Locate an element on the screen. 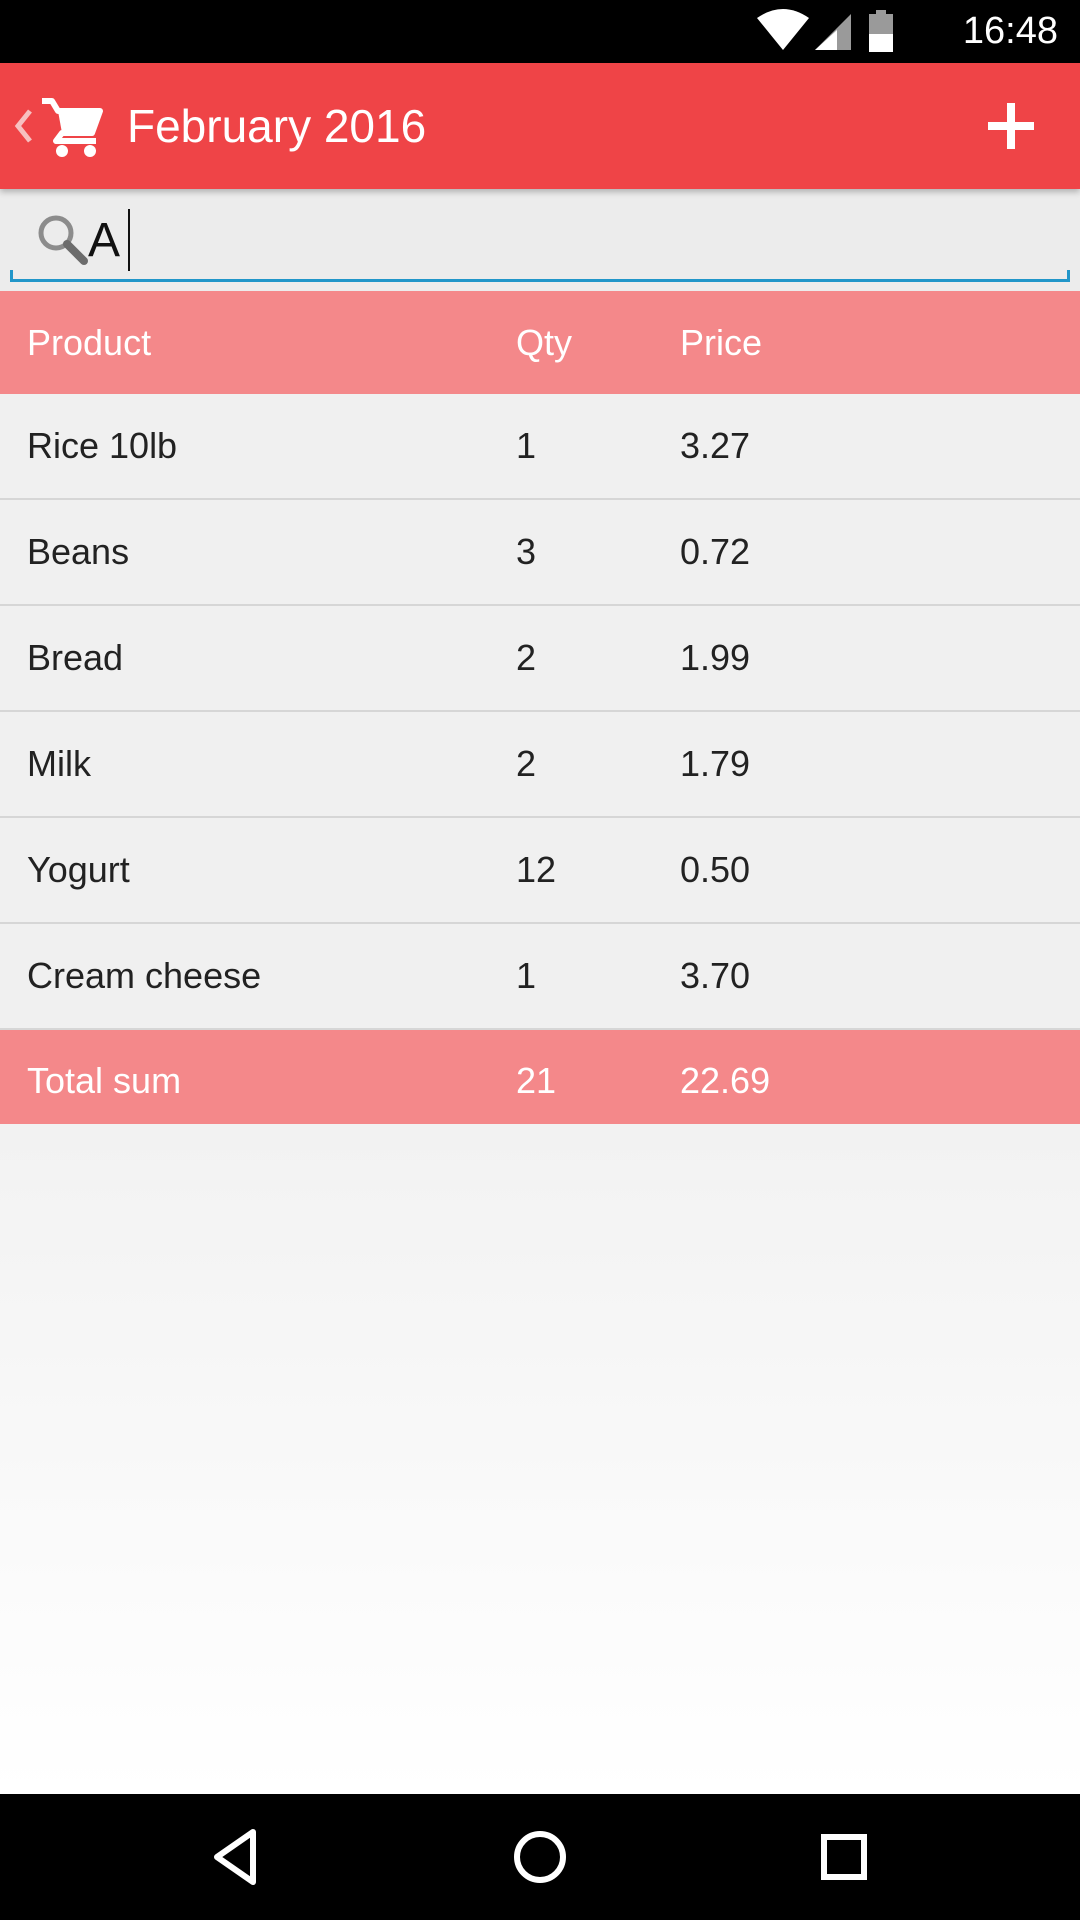 This screenshot has height=1920, width=1080. search-field is located at coordinates (540, 235).